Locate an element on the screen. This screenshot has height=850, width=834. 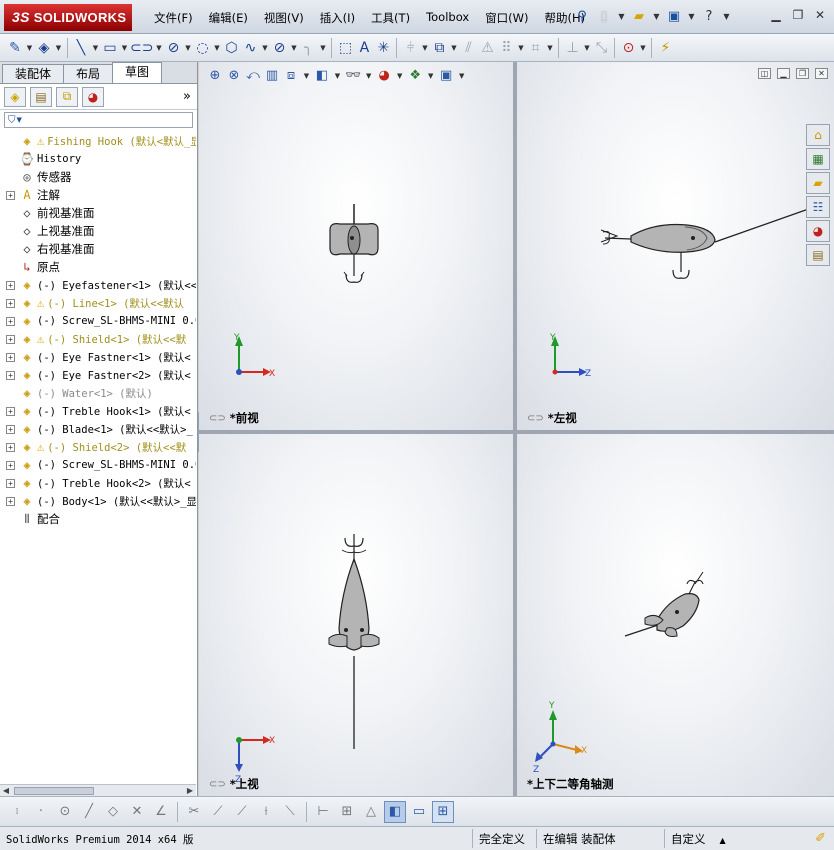
design-library-icon: ▦ is located at coordinates (818, 159).